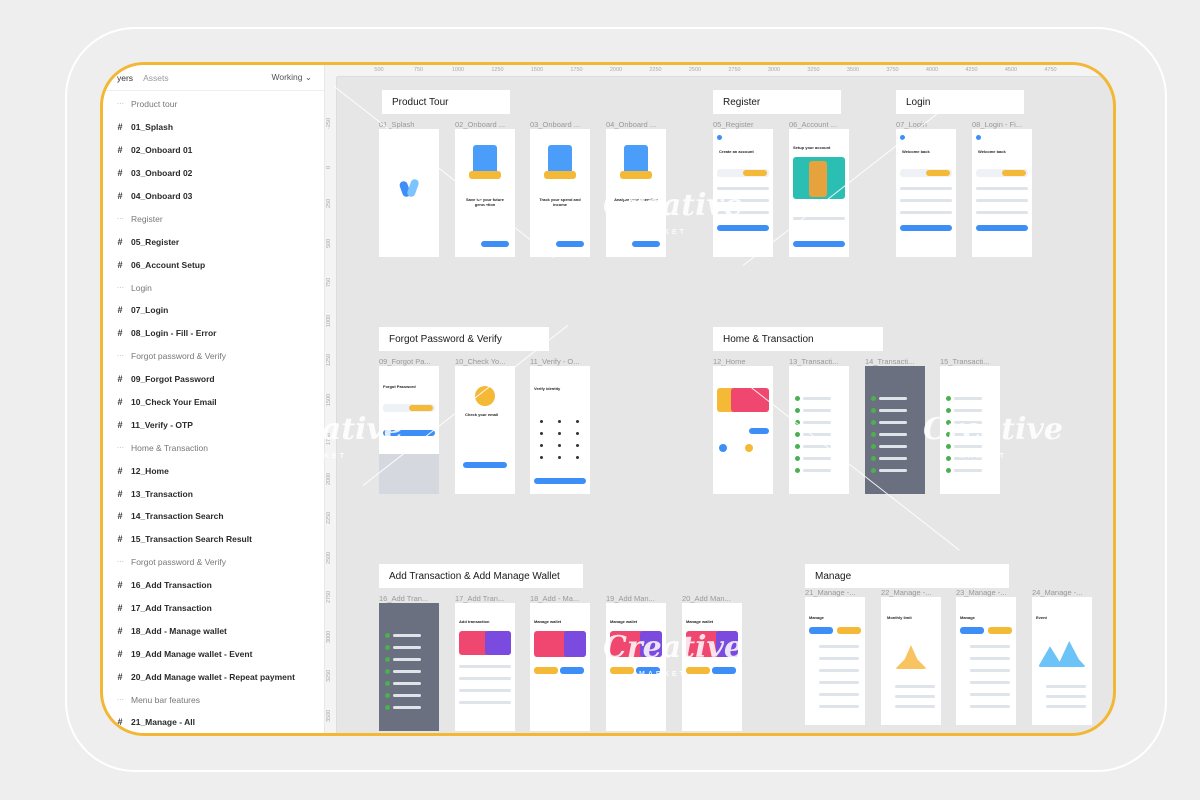 The image size is (1200, 800). I want to click on screen-frame: Add transaction, so click(485, 667).